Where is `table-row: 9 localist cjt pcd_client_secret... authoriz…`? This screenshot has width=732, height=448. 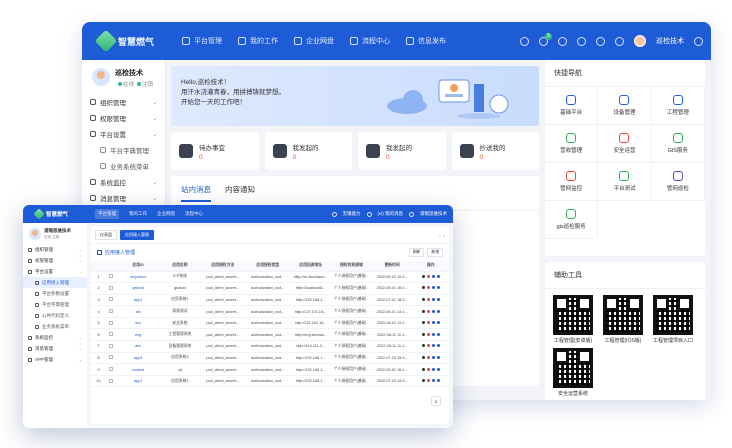 table-row: 9 localist cjt pcd_client_secret... authoriz… is located at coordinates (270, 369).